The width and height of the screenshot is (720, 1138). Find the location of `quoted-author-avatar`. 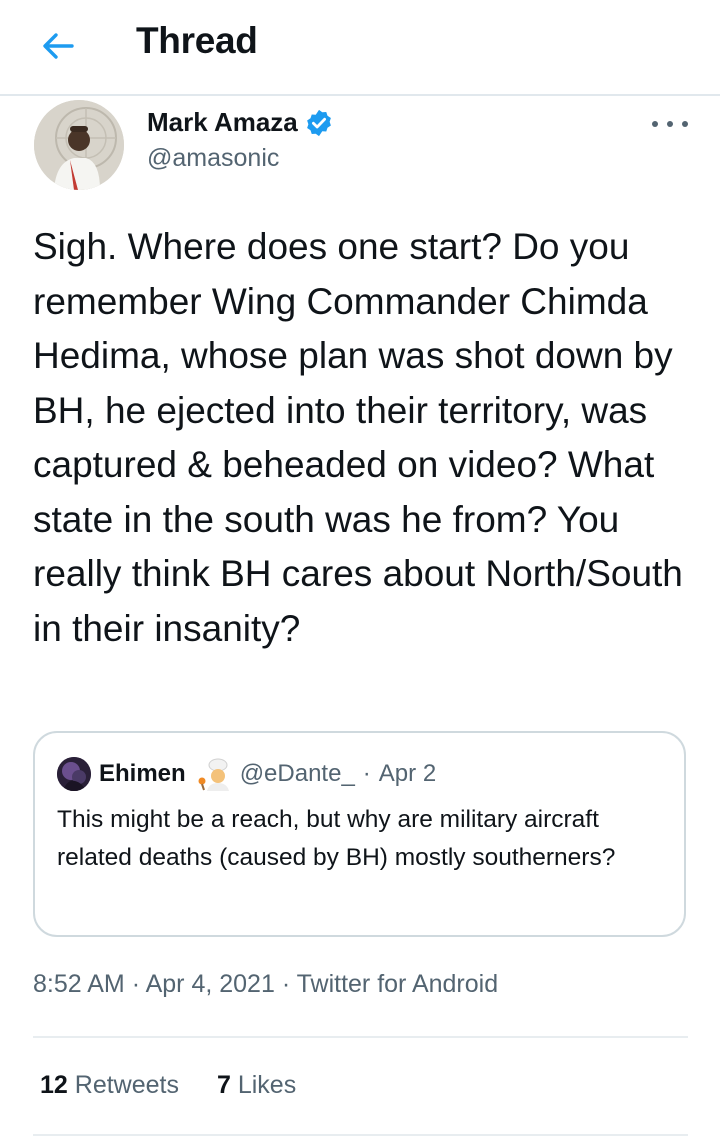

quoted-author-avatar is located at coordinates (74, 774).